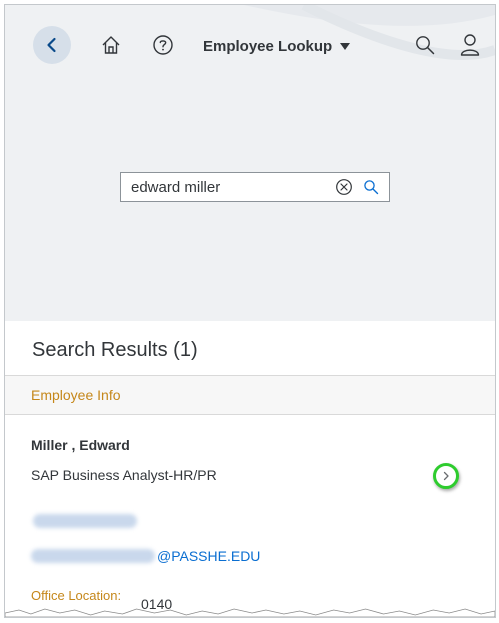 This screenshot has height=623, width=499. What do you see at coordinates (80, 445) in the screenshot?
I see `employee-name: Miller , Edward` at bounding box center [80, 445].